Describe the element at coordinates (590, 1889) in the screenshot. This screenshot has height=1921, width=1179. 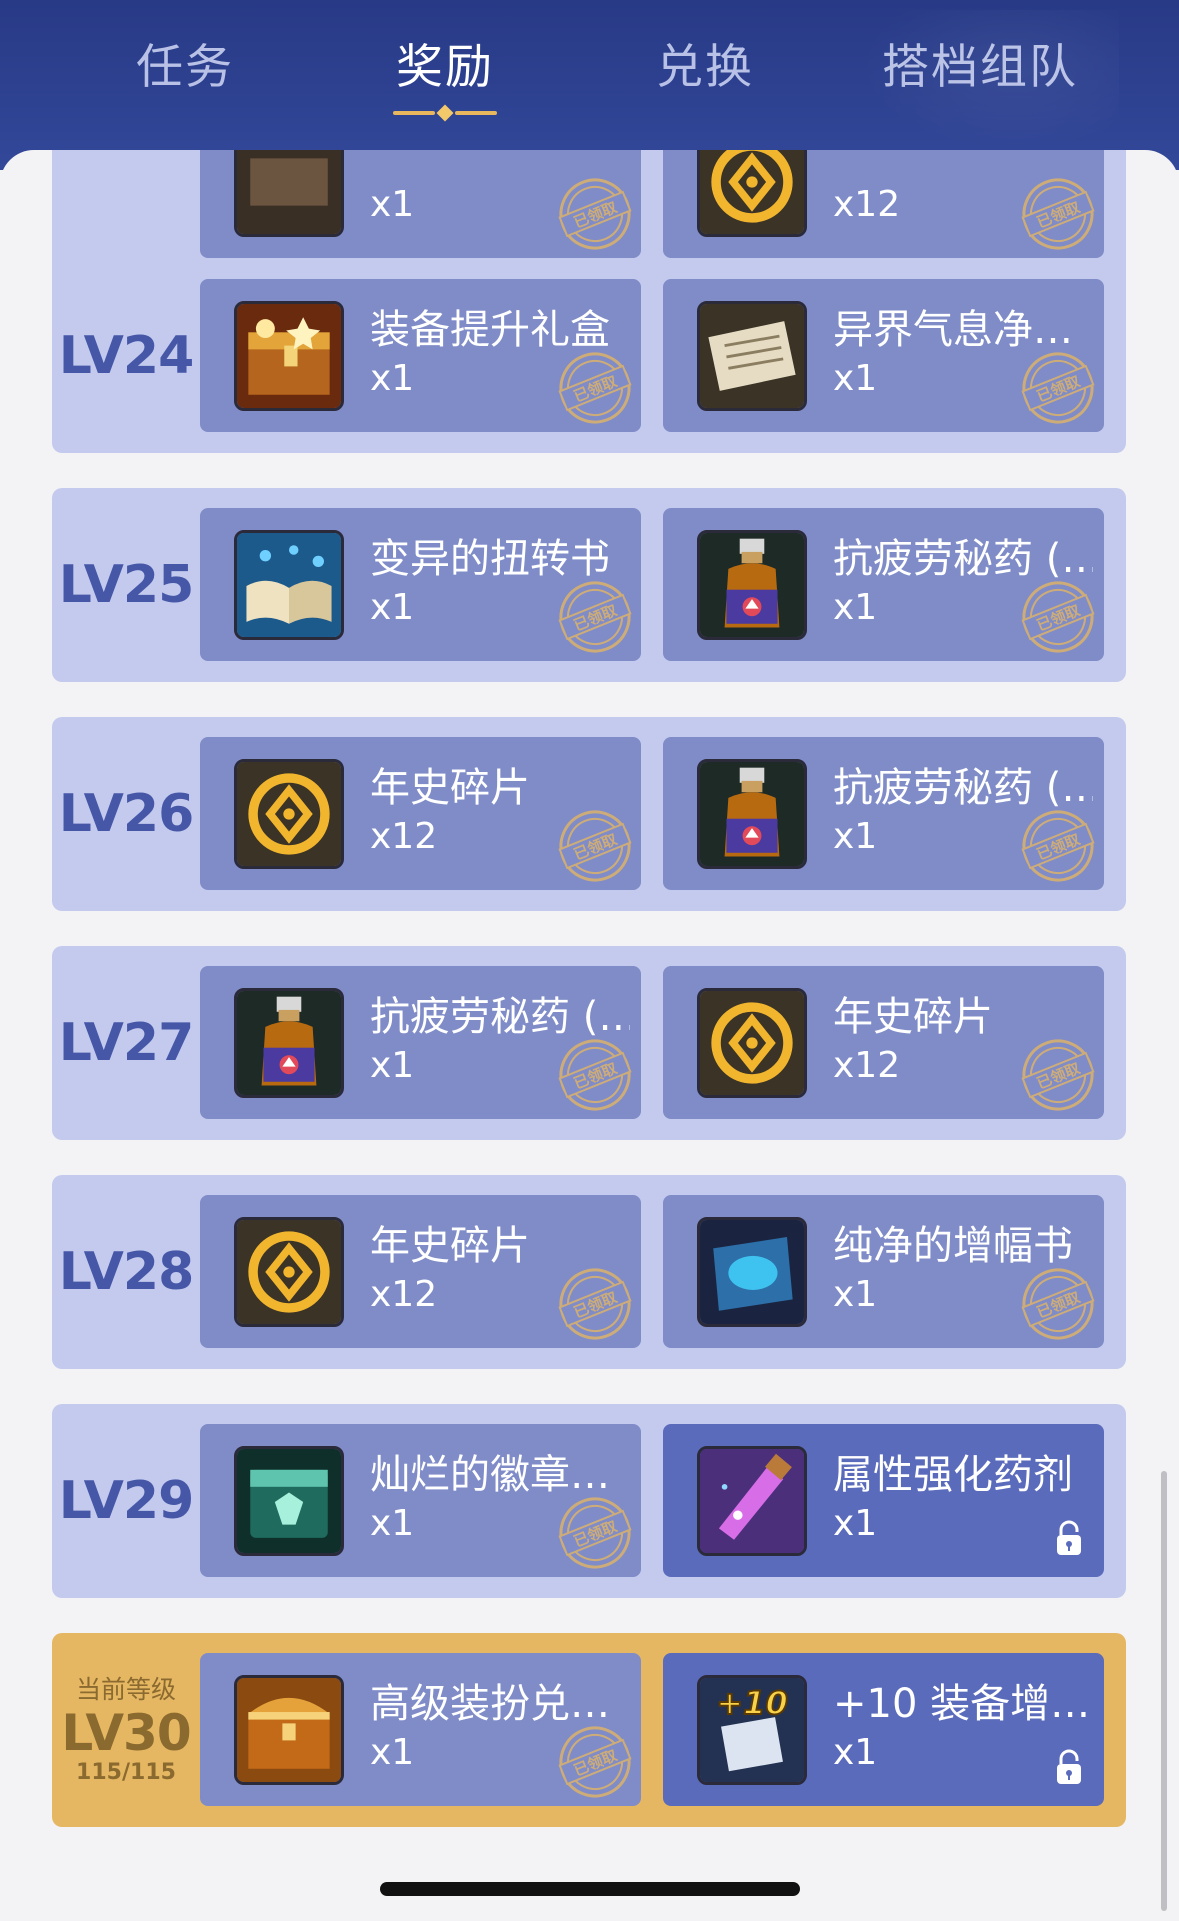
I see `home-indicator` at that location.